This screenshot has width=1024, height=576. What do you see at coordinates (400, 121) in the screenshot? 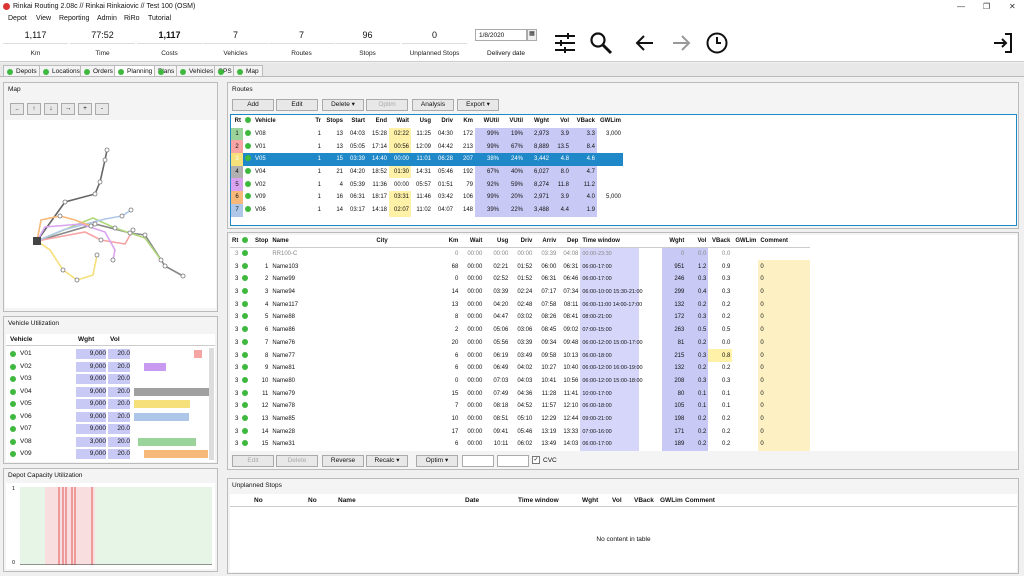
I see `routes-col-header: Wait` at bounding box center [400, 121].